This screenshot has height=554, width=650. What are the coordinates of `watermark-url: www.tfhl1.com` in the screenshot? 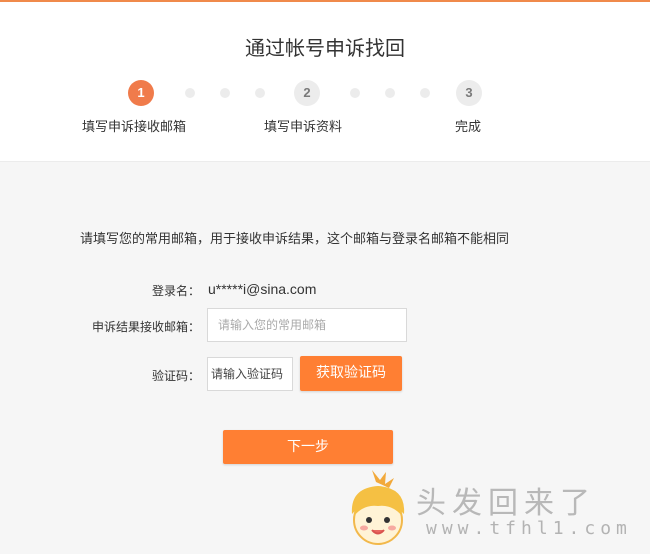 It's located at (529, 528).